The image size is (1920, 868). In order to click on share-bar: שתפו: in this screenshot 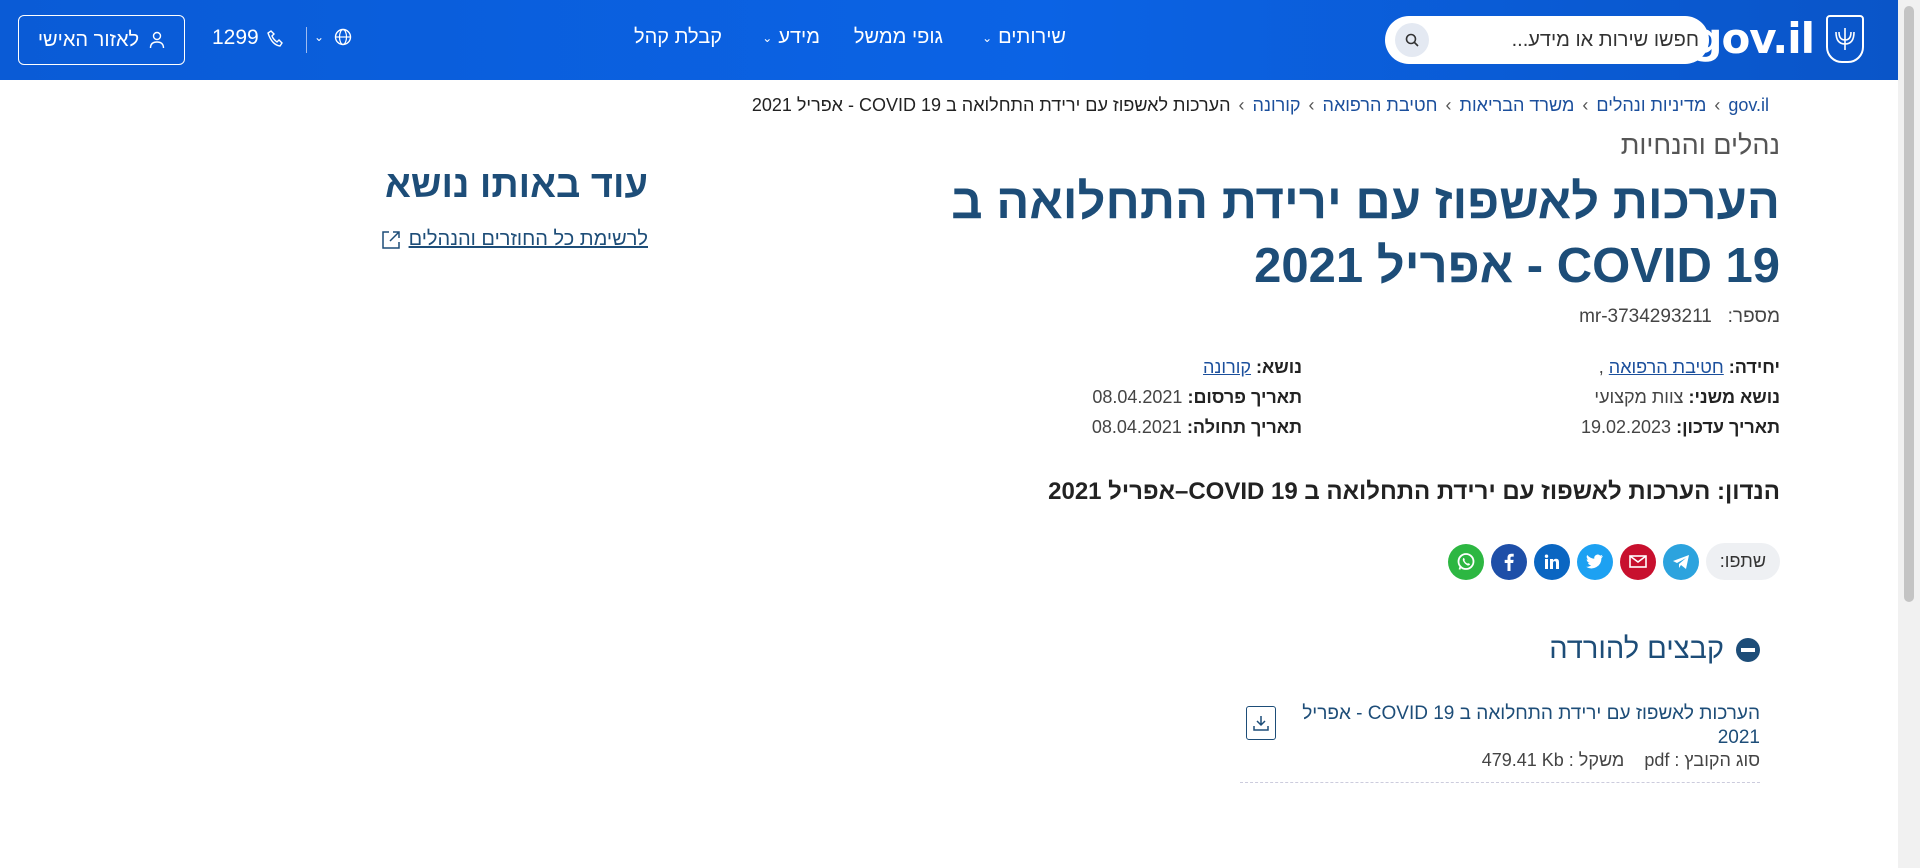, I will do `click(1613, 561)`.